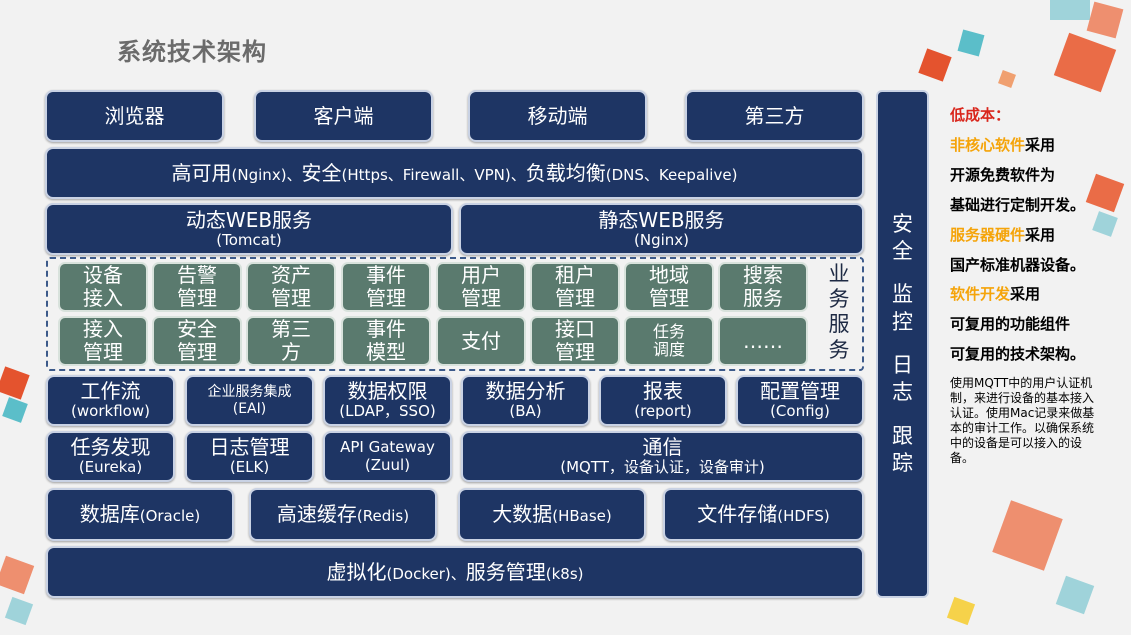 Image resolution: width=1131 pixels, height=635 pixels. Describe the element at coordinates (481, 341) in the screenshot. I see `business-service-tile: 支付` at that location.